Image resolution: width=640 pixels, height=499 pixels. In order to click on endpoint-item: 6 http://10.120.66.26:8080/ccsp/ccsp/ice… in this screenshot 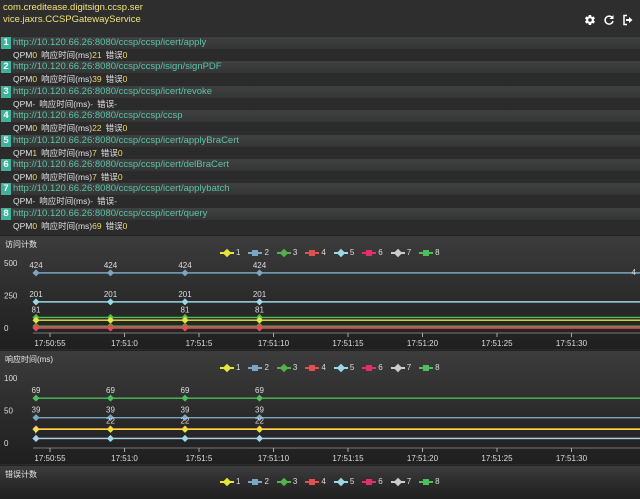, I will do `click(320, 170)`.